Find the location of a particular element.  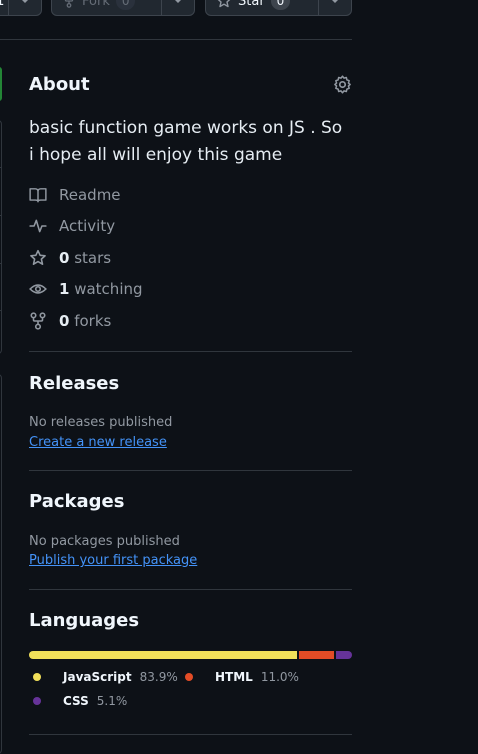

watch-button: 1 is located at coordinates (21, 8).